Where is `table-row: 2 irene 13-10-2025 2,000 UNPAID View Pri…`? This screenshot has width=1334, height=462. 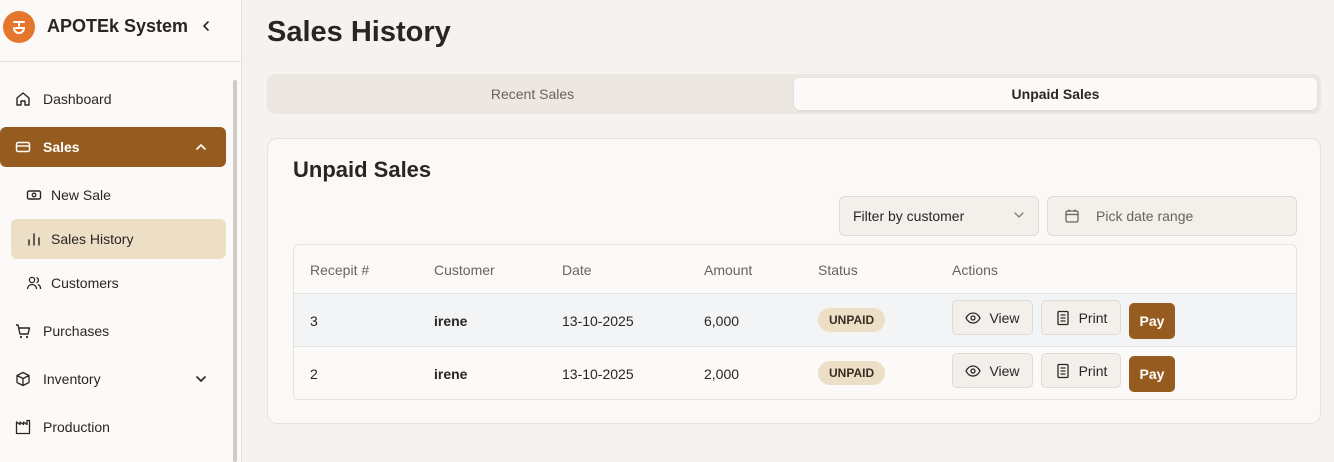
table-row: 2 irene 13-10-2025 2,000 UNPAID View Pri… is located at coordinates (795, 373).